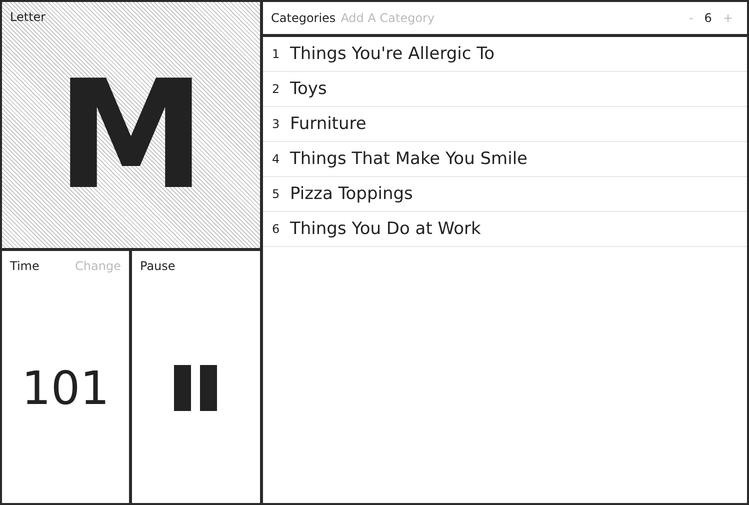  Describe the element at coordinates (66, 388) in the screenshot. I see `timer-value: 101` at that location.